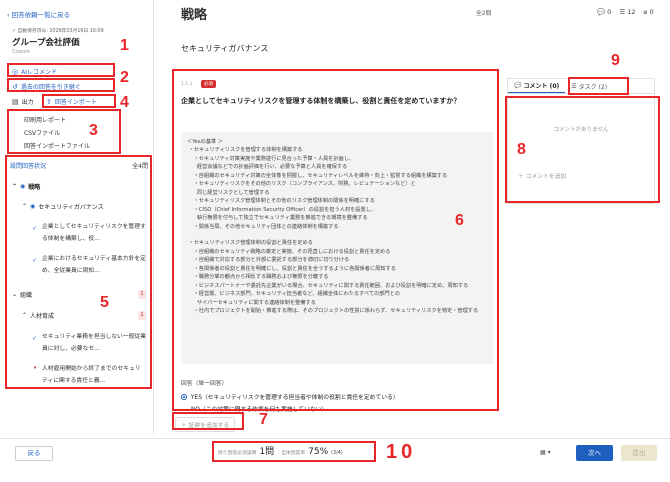 This screenshot has height=482, width=670. What do you see at coordinates (541, 86) in the screenshot?
I see `tab-comments-label: コメント (0)` at bounding box center [541, 86].